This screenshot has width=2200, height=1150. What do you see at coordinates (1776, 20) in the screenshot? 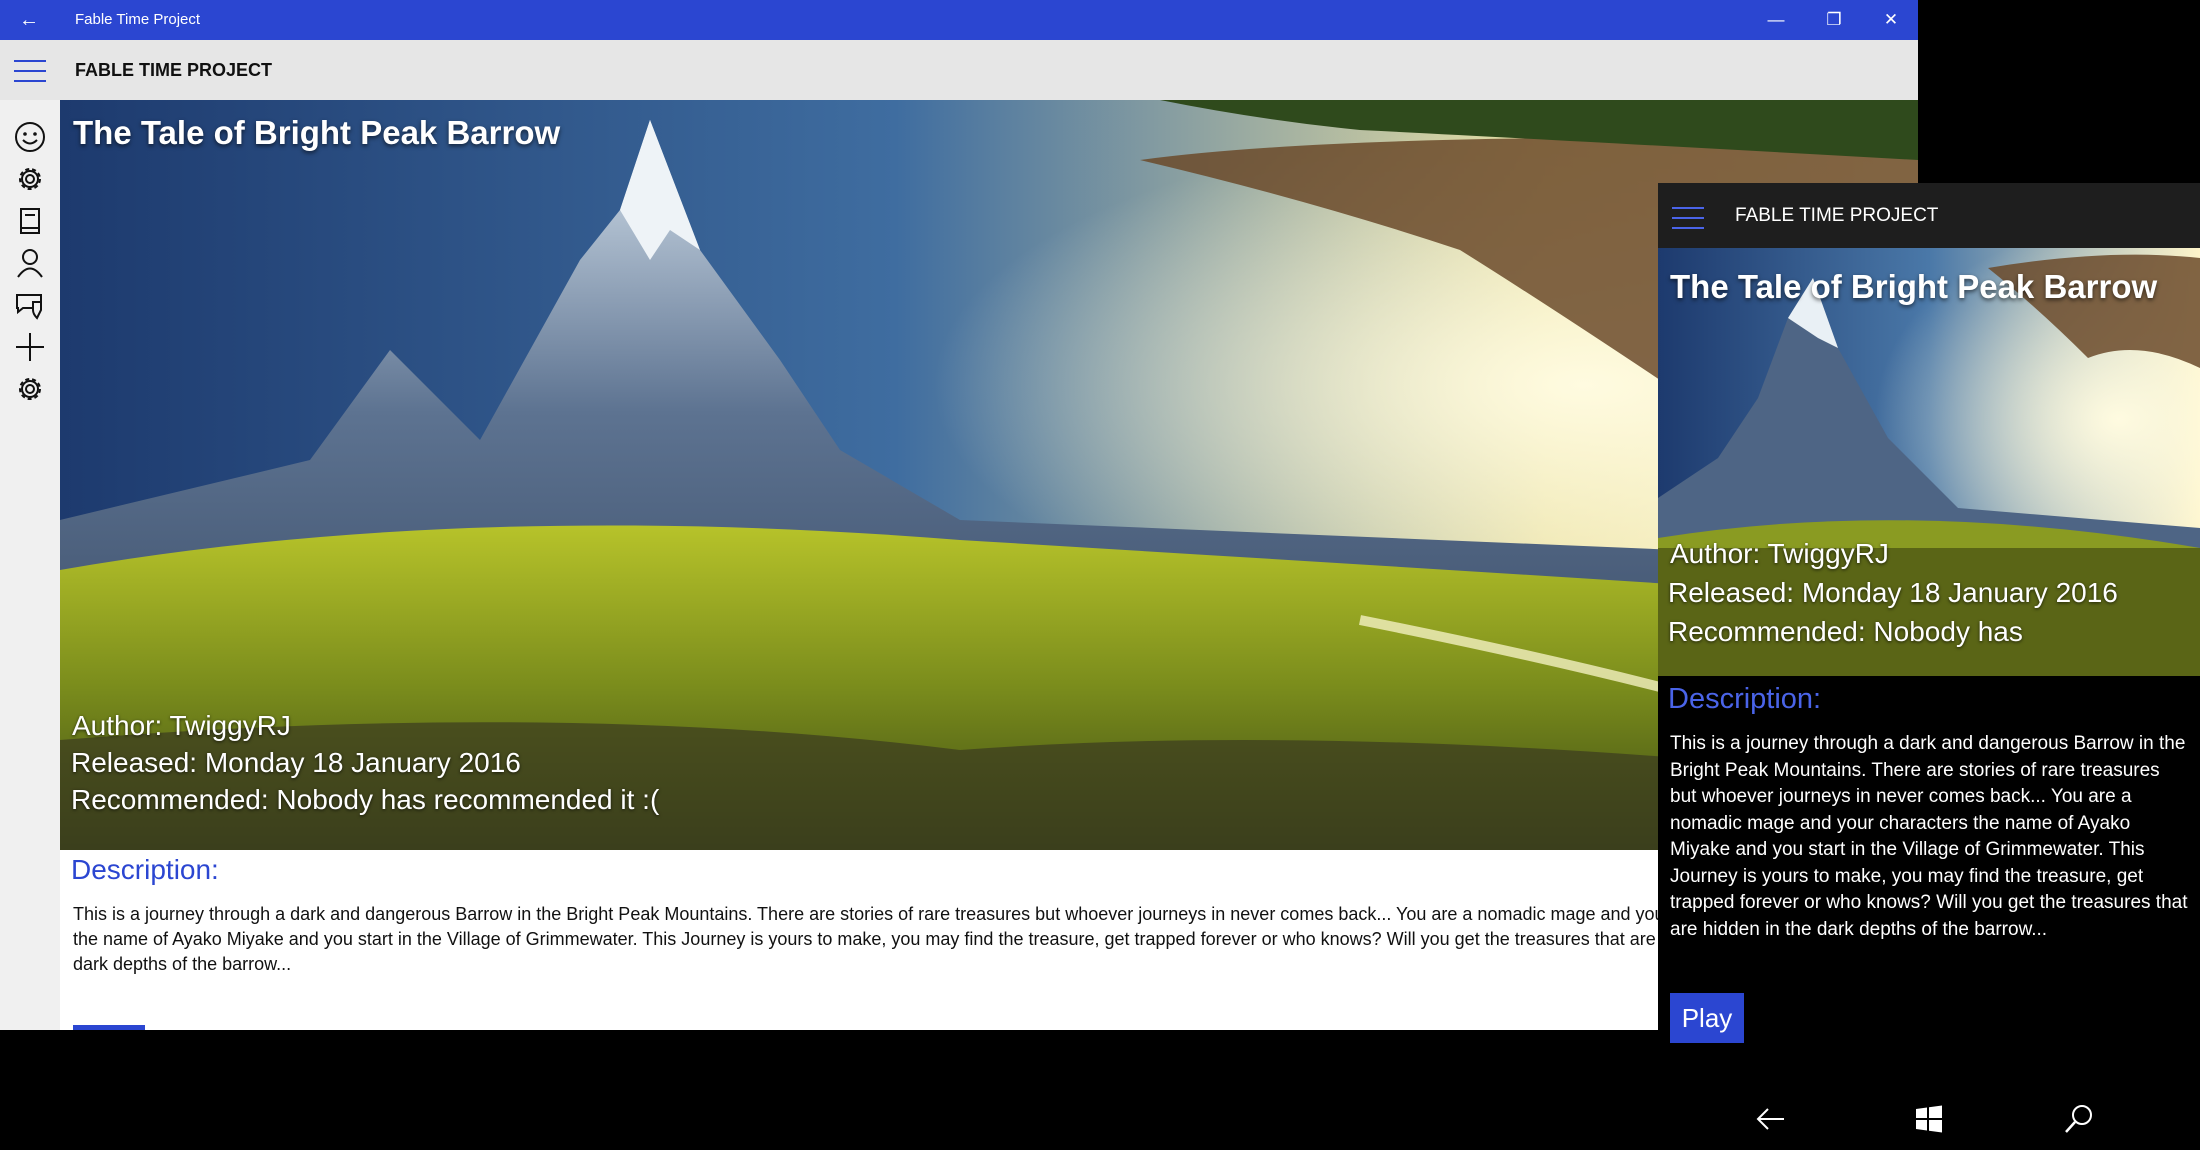
I see `minimize-button: —` at bounding box center [1776, 20].